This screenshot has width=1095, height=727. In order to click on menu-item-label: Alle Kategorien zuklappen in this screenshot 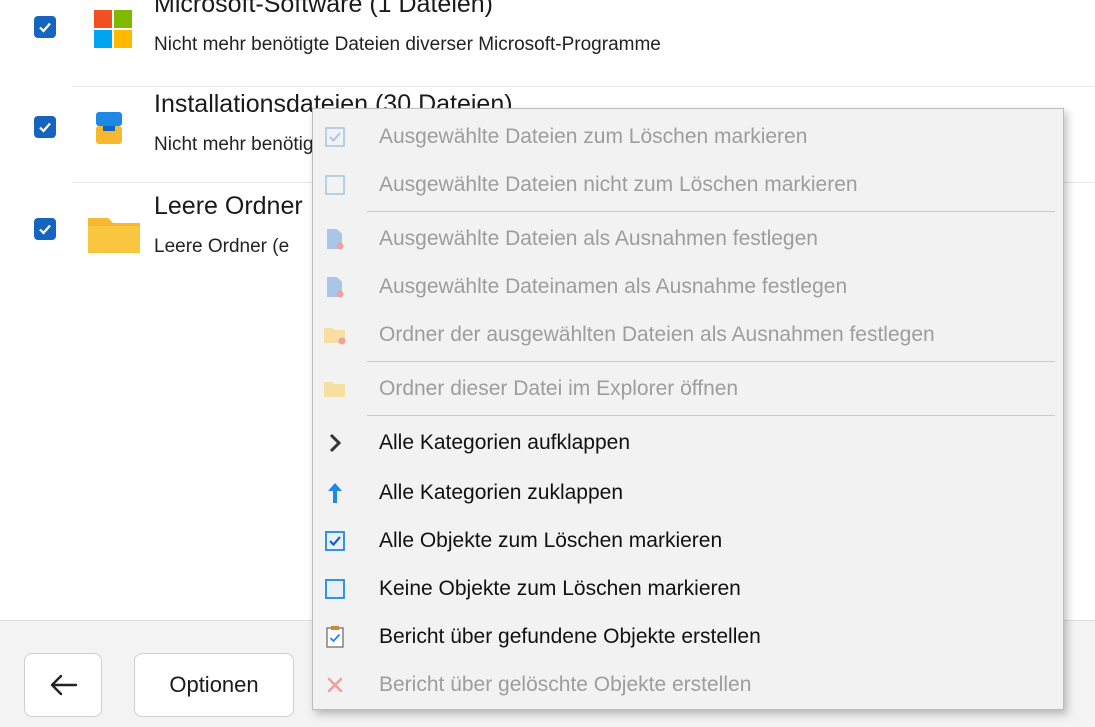, I will do `click(501, 492)`.